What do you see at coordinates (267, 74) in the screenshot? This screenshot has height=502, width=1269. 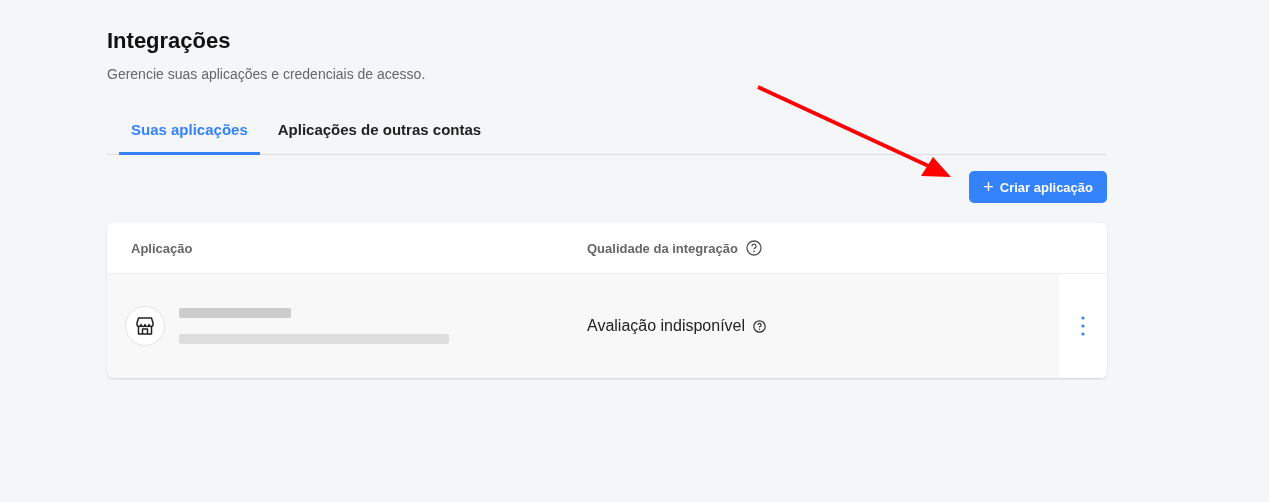 I see `page-subtitle: Gerencie suas aplicações e credenciais de acesso.` at bounding box center [267, 74].